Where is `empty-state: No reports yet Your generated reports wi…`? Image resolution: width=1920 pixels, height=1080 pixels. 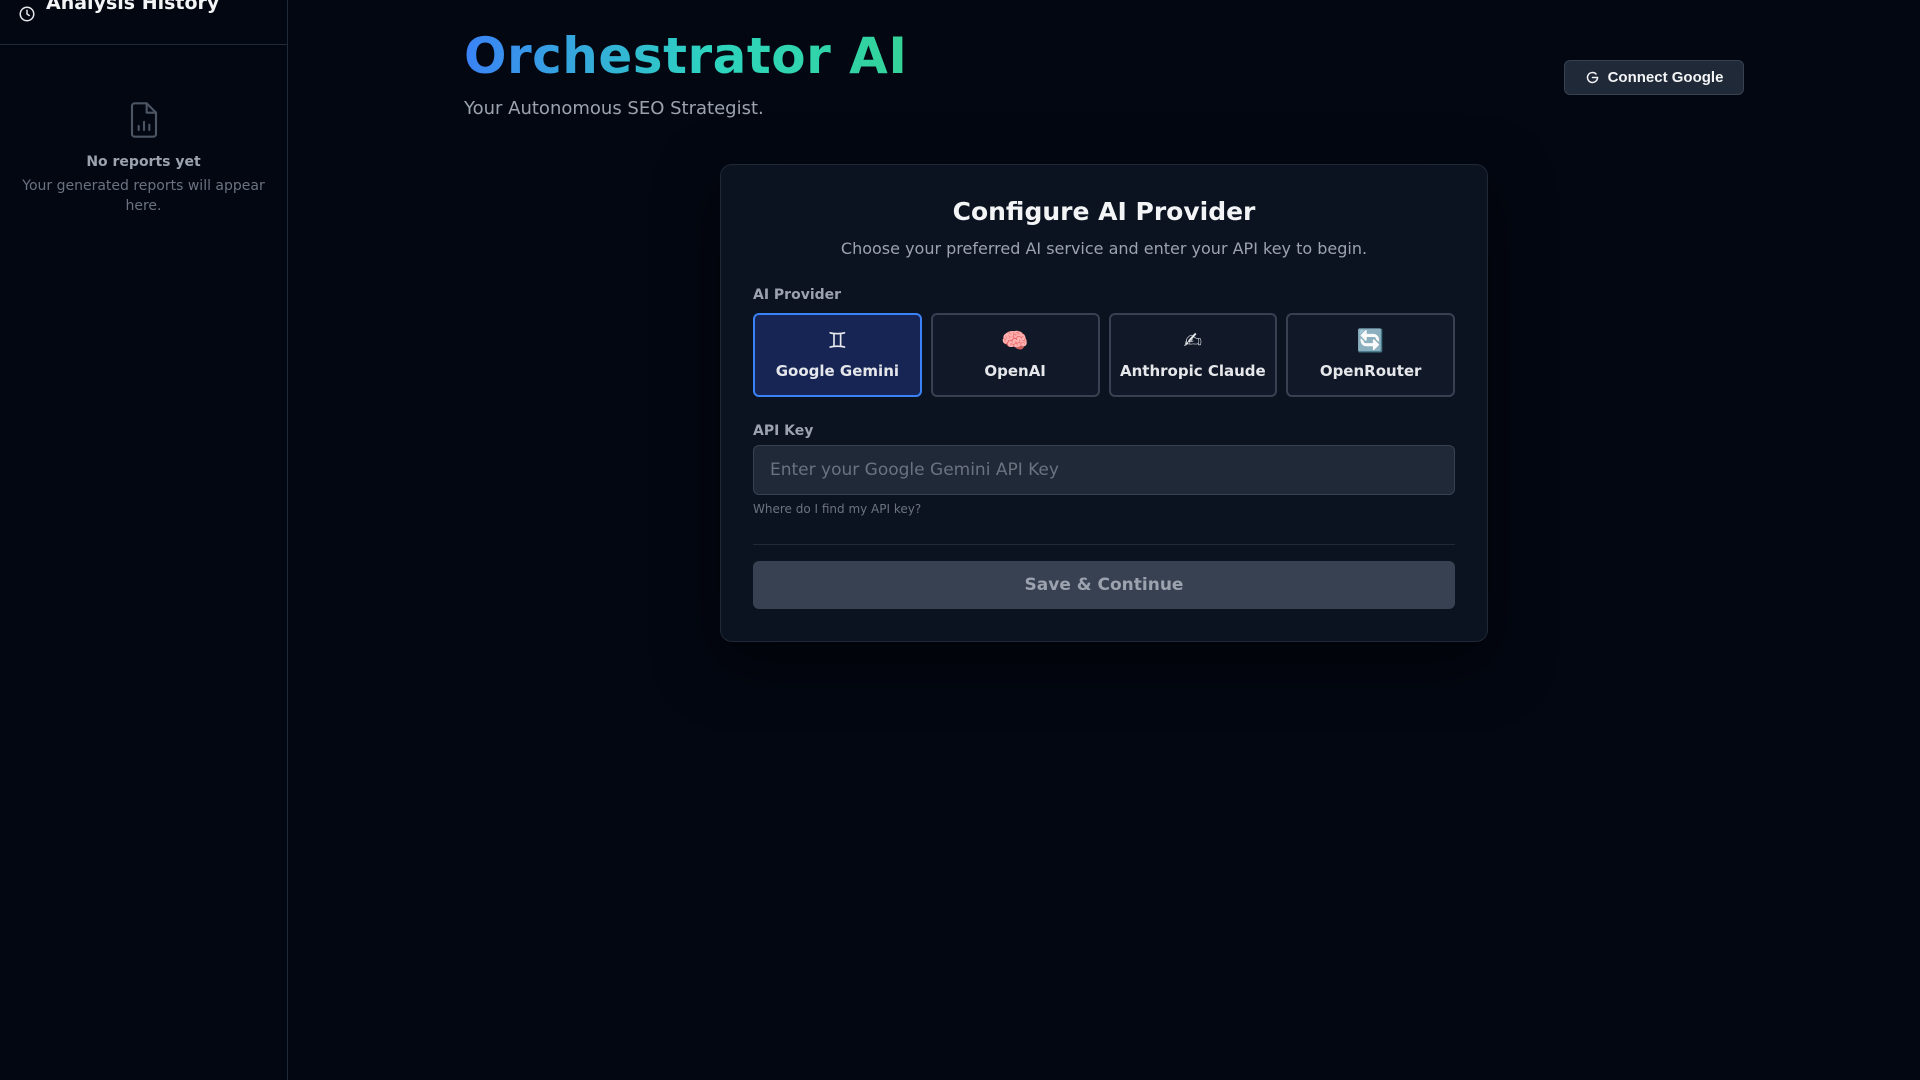 empty-state: No reports yet Your generated reports wi… is located at coordinates (143, 159).